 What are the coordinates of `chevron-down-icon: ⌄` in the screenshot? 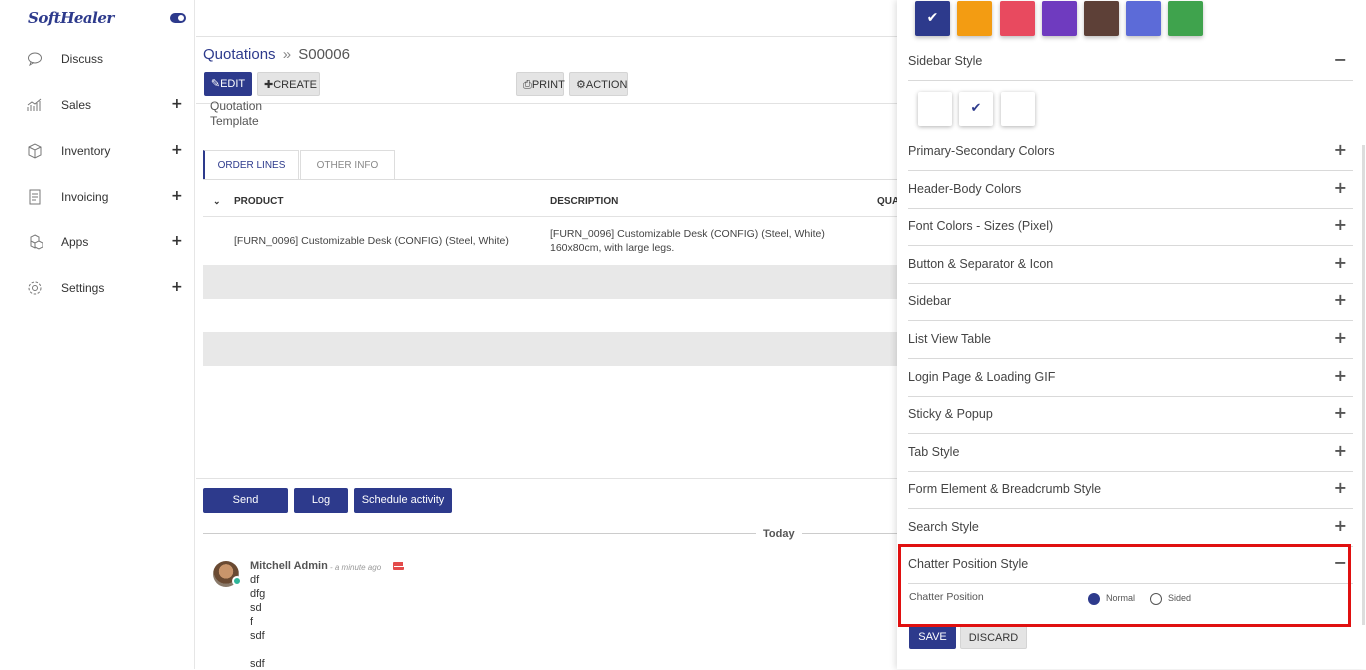 It's located at (217, 201).